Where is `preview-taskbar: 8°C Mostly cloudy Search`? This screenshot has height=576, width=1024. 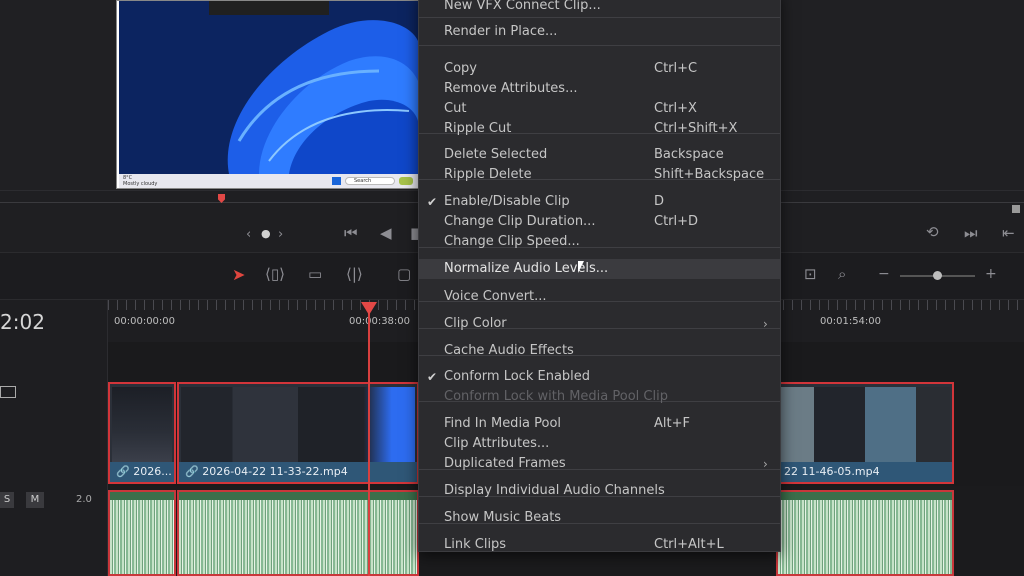 preview-taskbar: 8°C Mostly cloudy Search is located at coordinates (268, 181).